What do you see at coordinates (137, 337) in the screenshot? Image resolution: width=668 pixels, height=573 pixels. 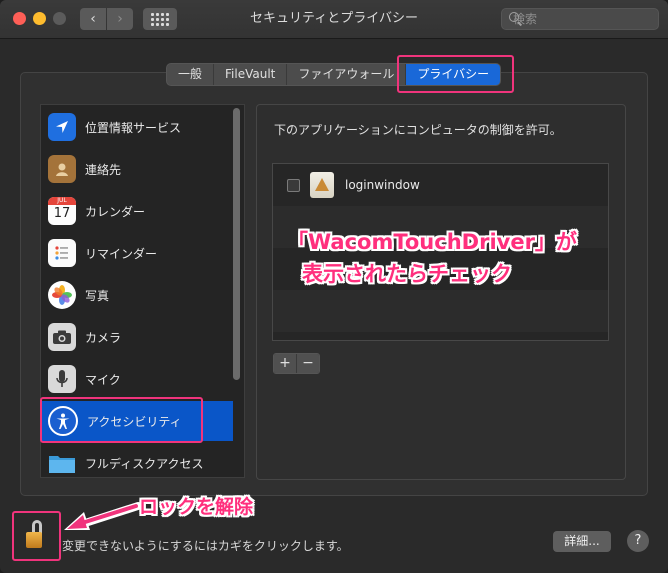 I see `sidebar-item-camera: カメラ` at bounding box center [137, 337].